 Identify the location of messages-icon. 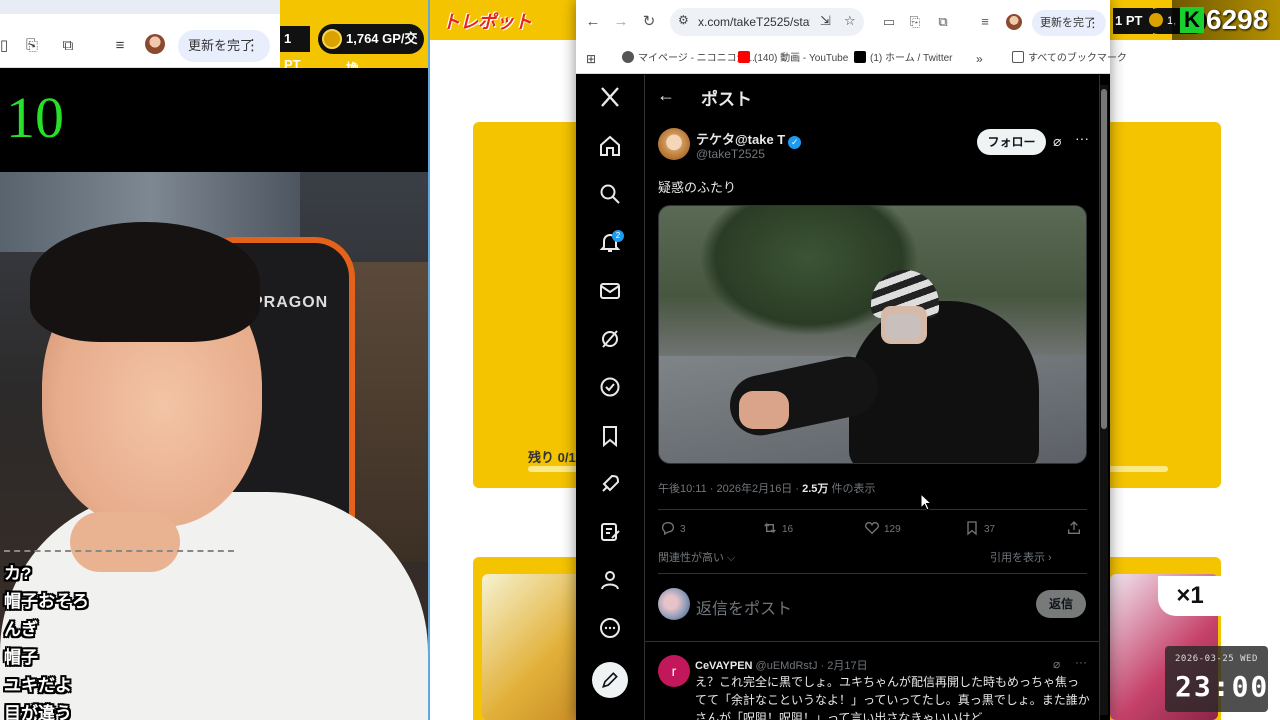
(610, 291).